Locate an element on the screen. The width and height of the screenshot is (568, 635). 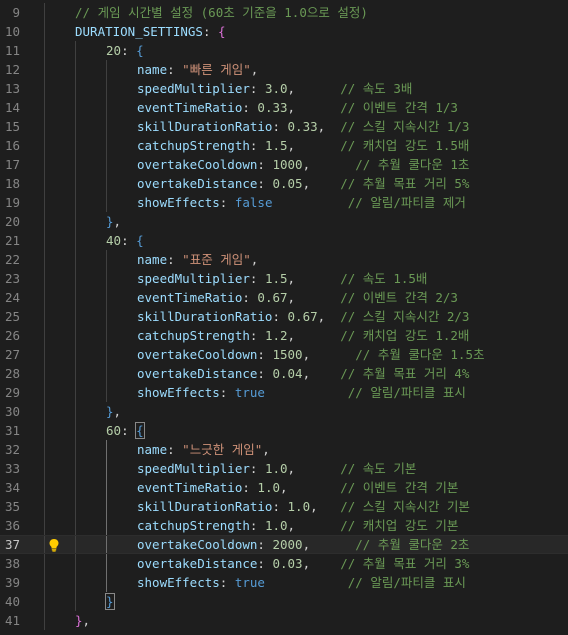
code-text: speedMultiplier: 3.0, // 속도 3배 is located at coordinates (274, 88).